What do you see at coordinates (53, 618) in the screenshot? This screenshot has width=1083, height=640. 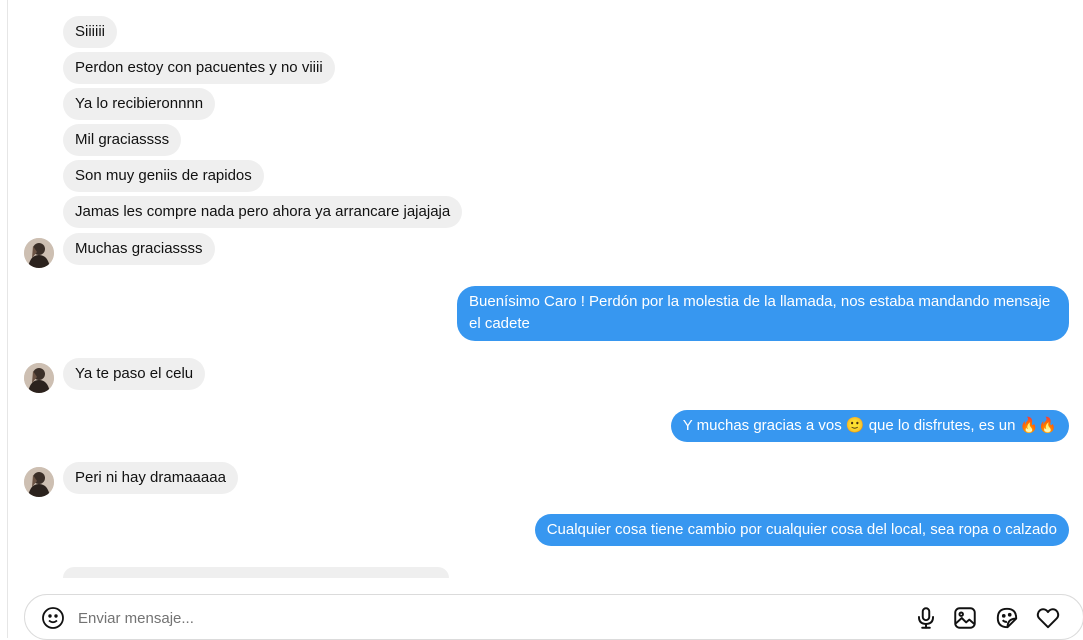 I see `emoji-icon` at bounding box center [53, 618].